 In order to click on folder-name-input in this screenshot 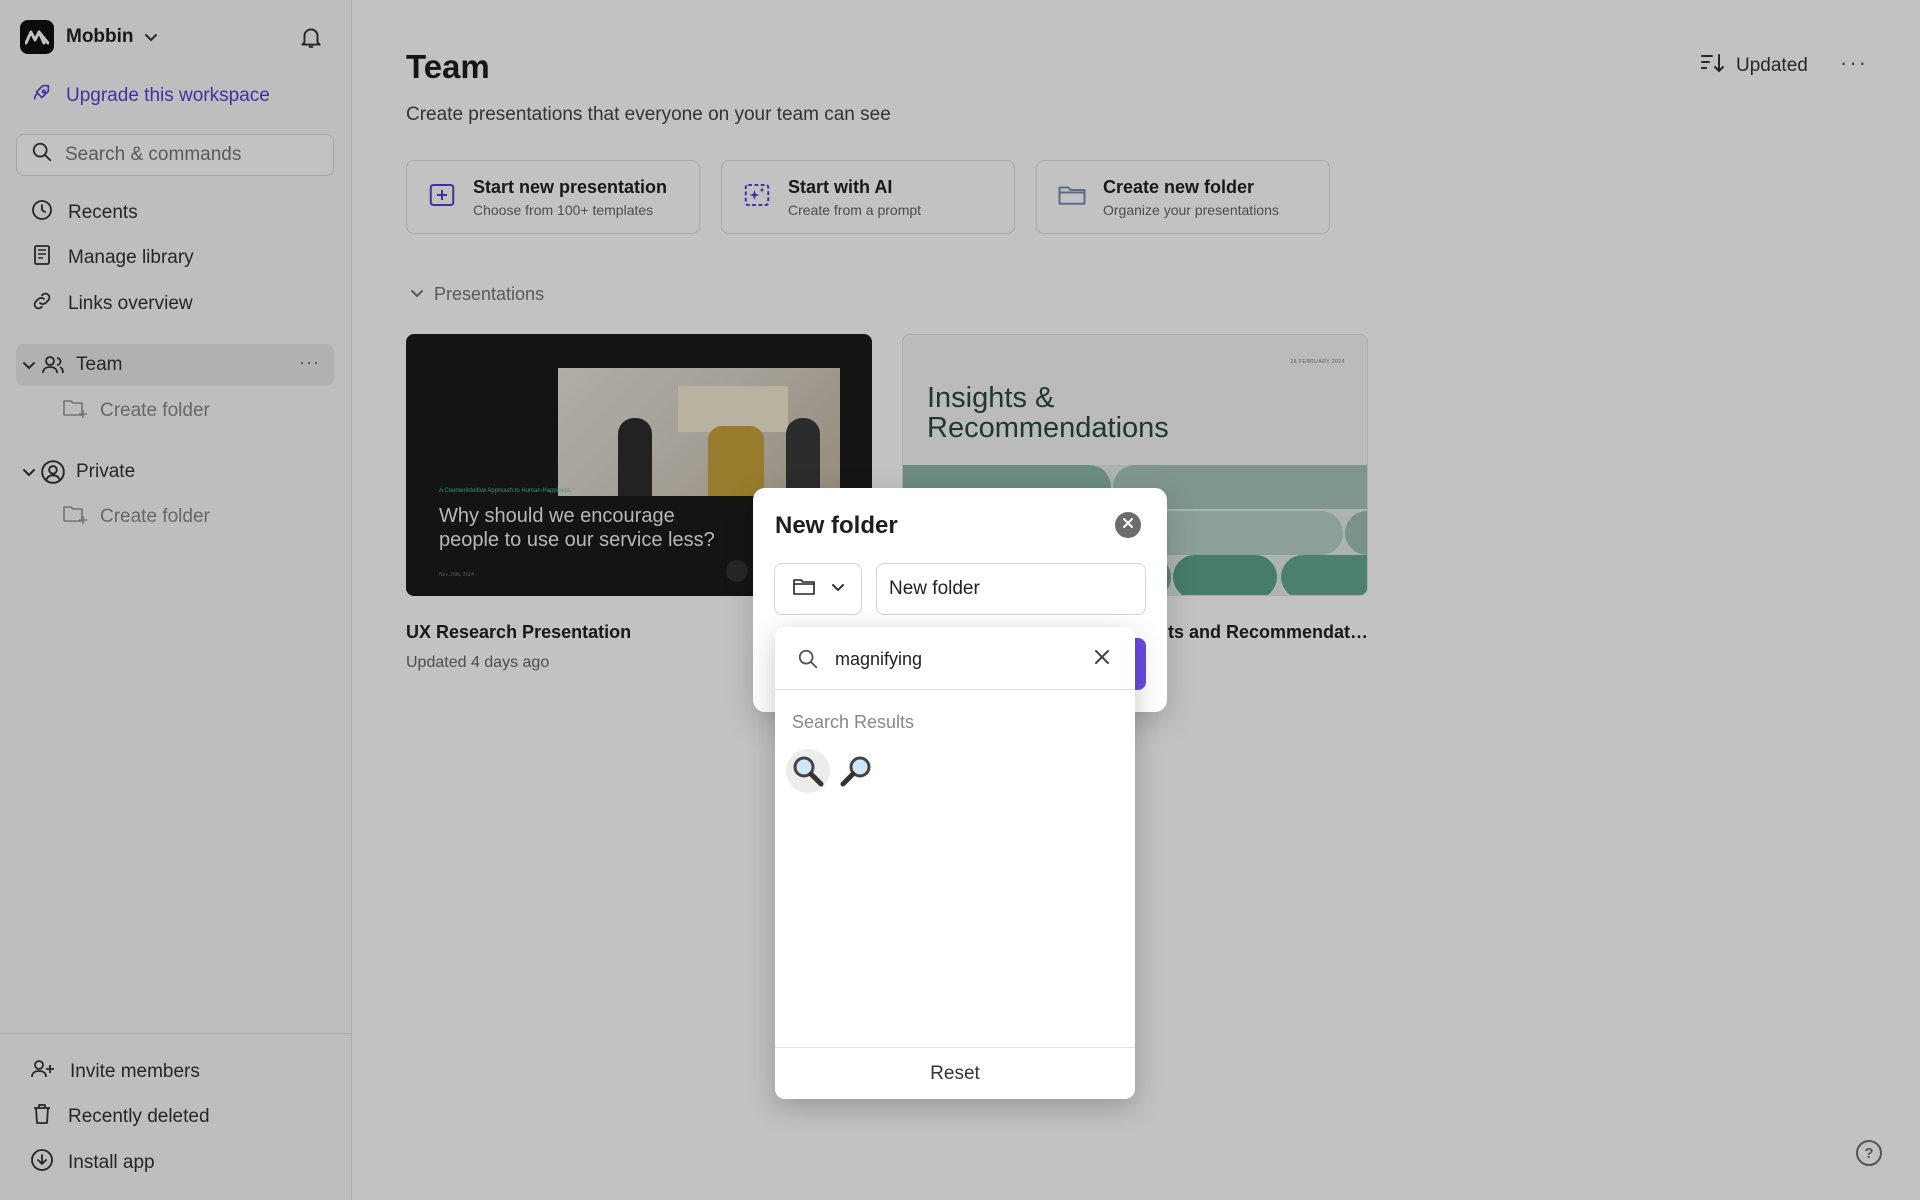, I will do `click(1011, 589)`.